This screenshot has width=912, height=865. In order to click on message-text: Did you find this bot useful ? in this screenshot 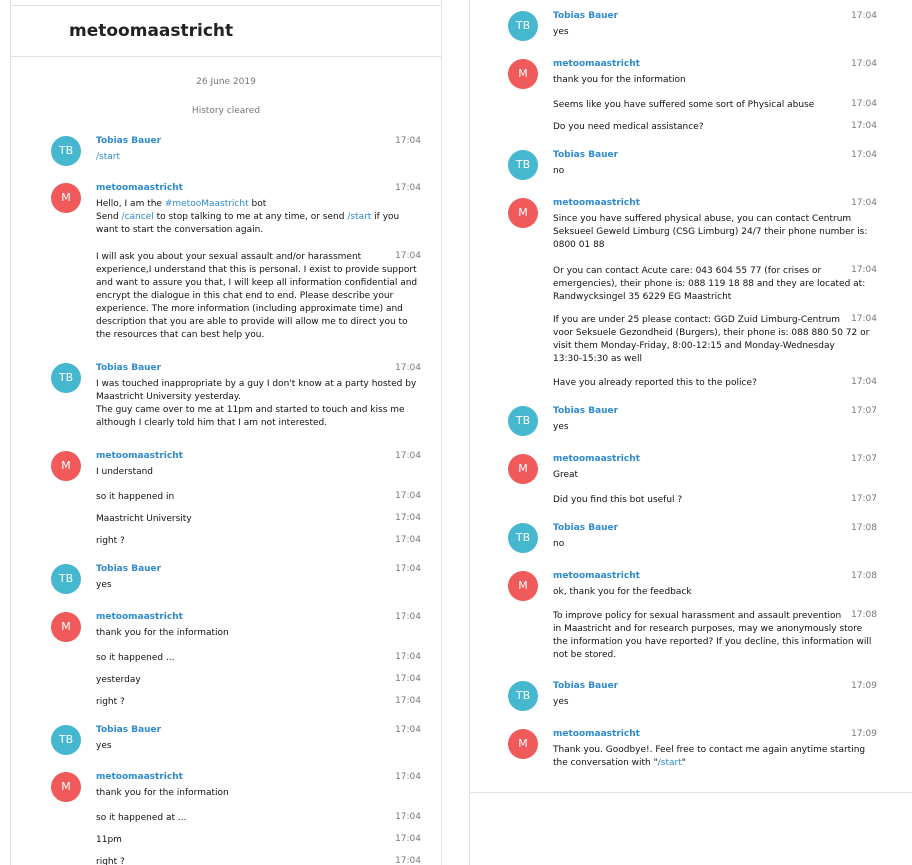, I will do `click(713, 500)`.